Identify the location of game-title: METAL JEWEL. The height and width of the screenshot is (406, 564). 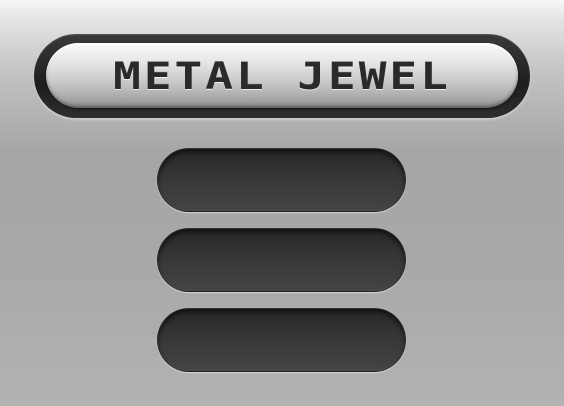
(282, 75).